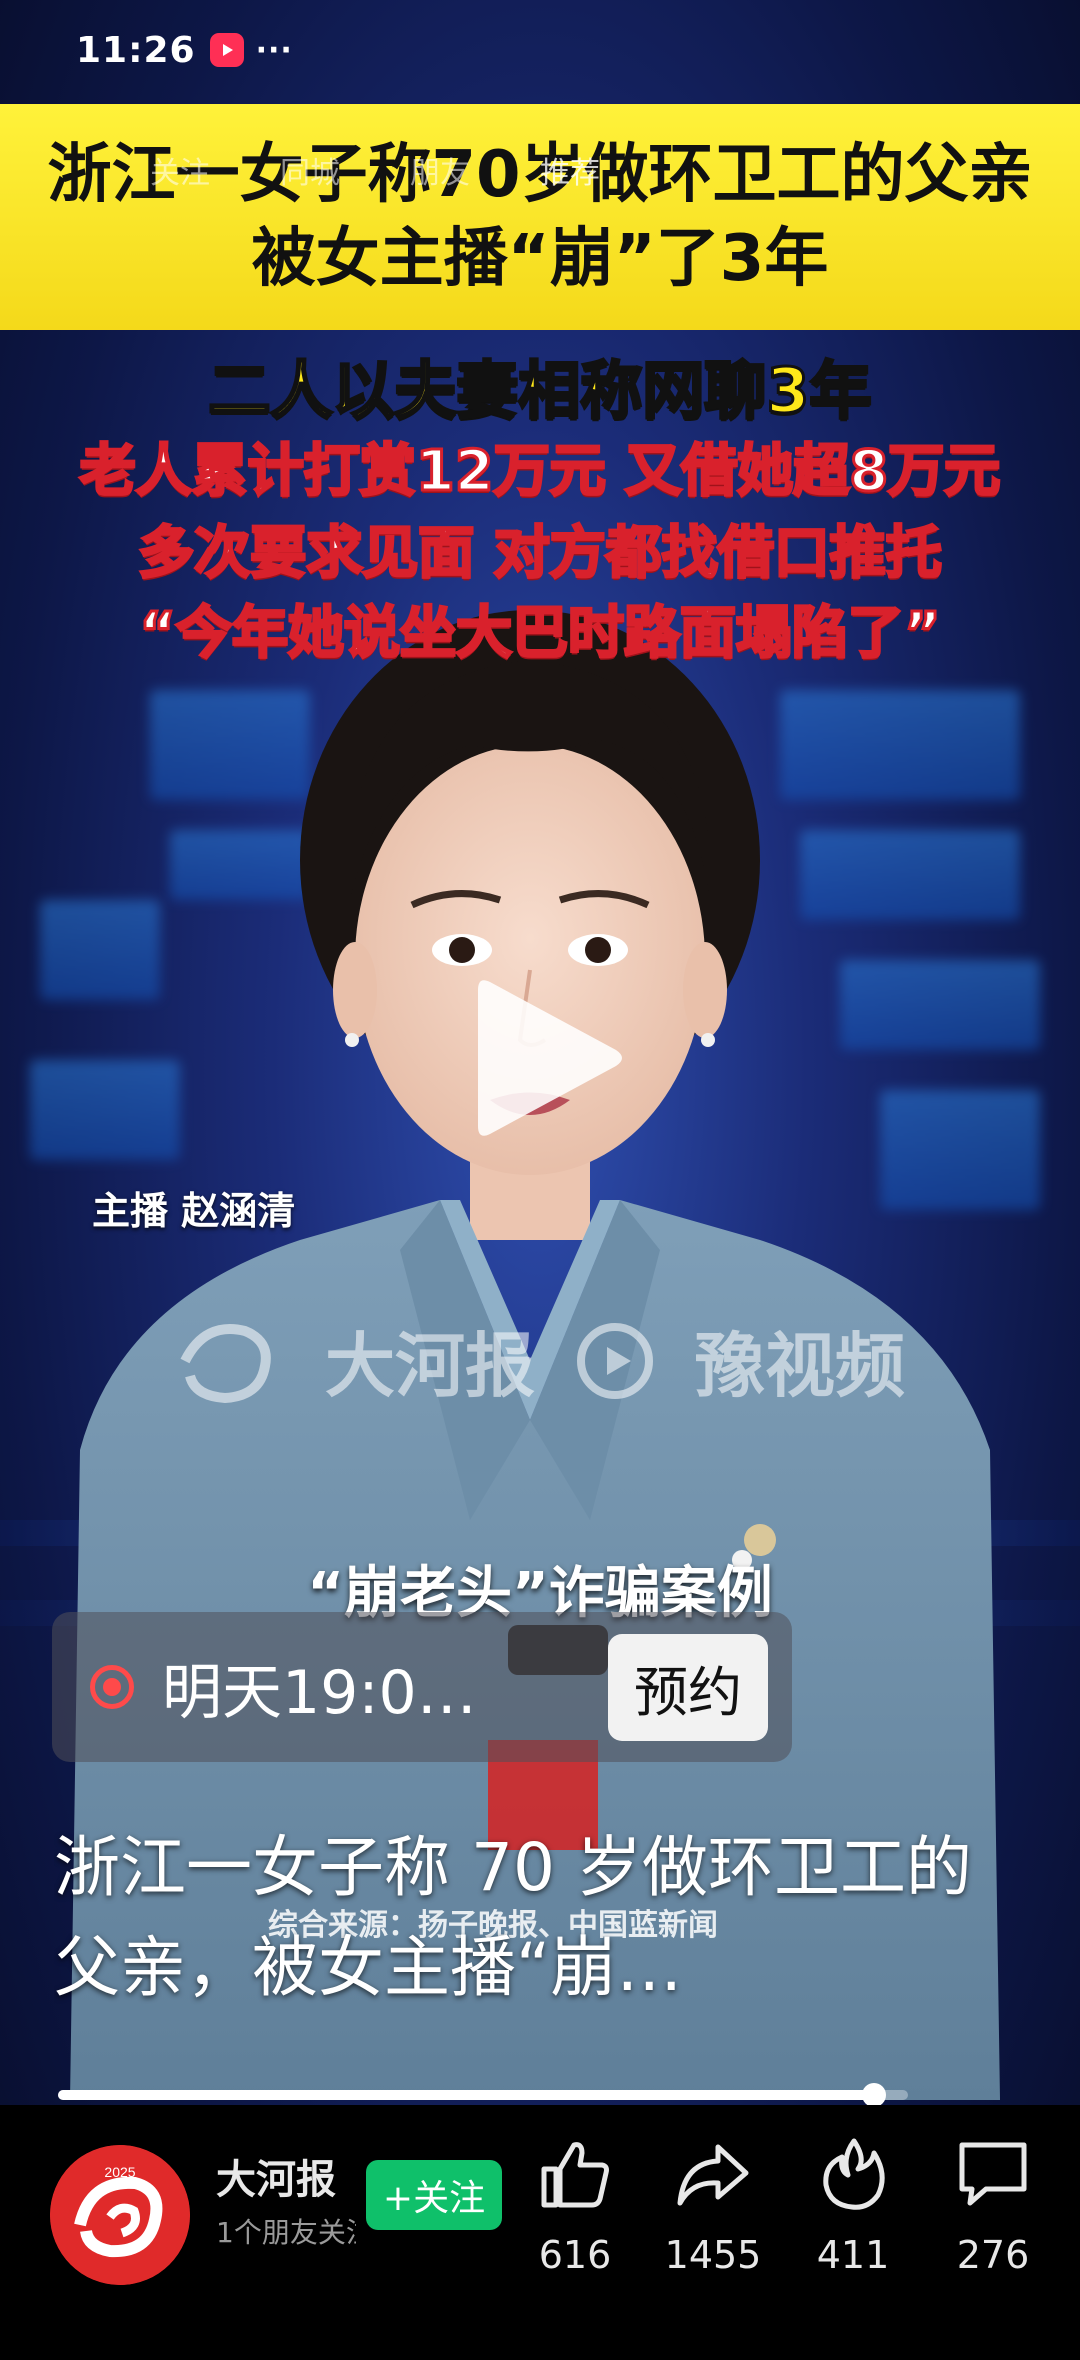 The width and height of the screenshot is (1080, 2360). Describe the element at coordinates (540, 259) in the screenshot. I see `headline-line-2: 被女主播“崩”了3年` at that location.